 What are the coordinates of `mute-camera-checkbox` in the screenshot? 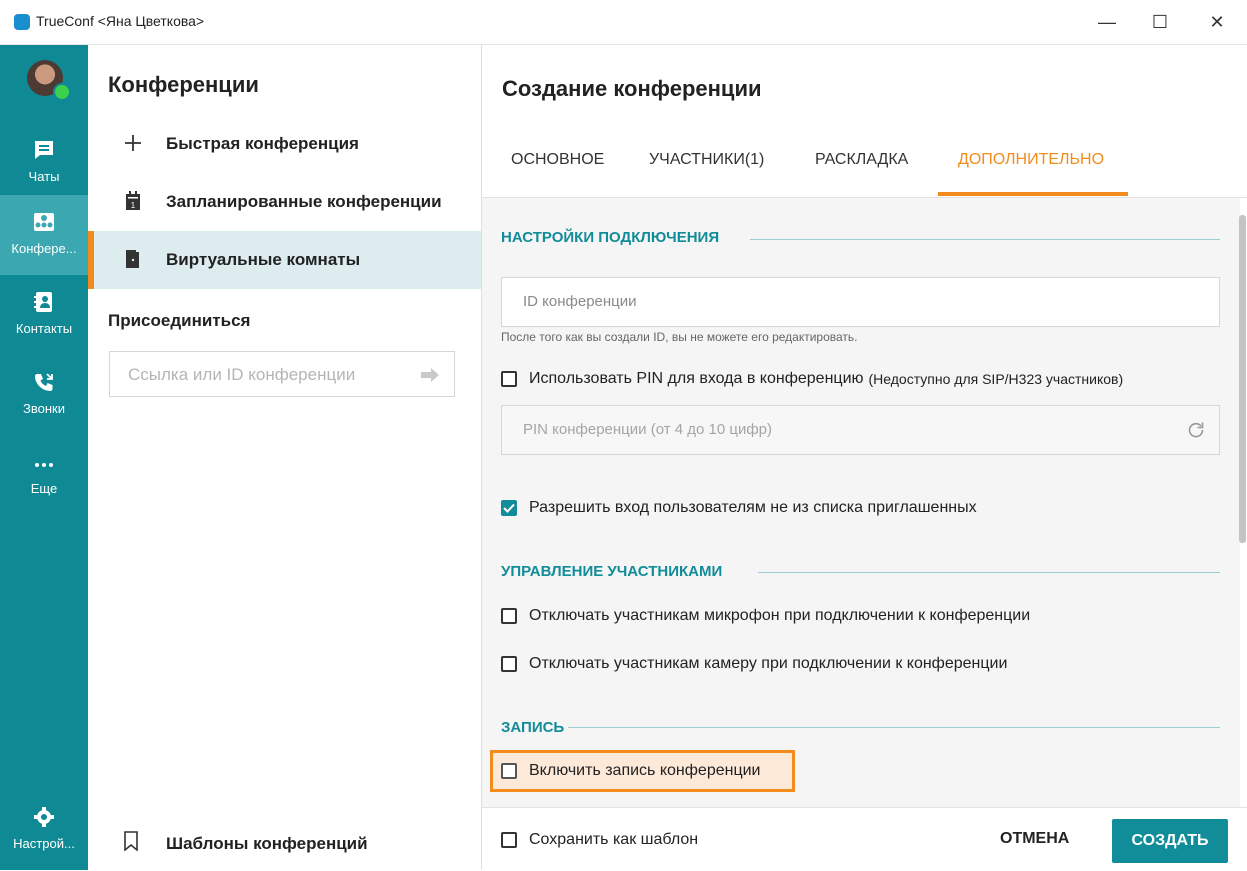 It's located at (509, 664).